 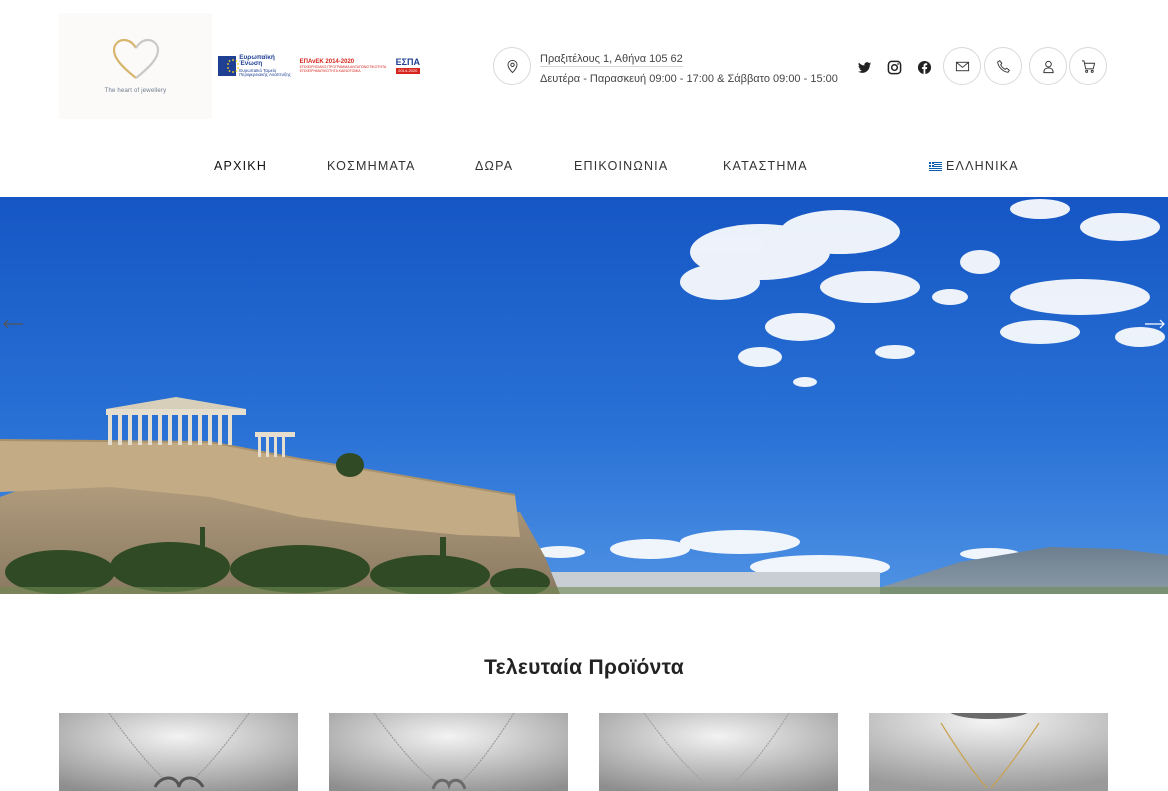 What do you see at coordinates (13, 324) in the screenshot?
I see `arrow-left-icon` at bounding box center [13, 324].